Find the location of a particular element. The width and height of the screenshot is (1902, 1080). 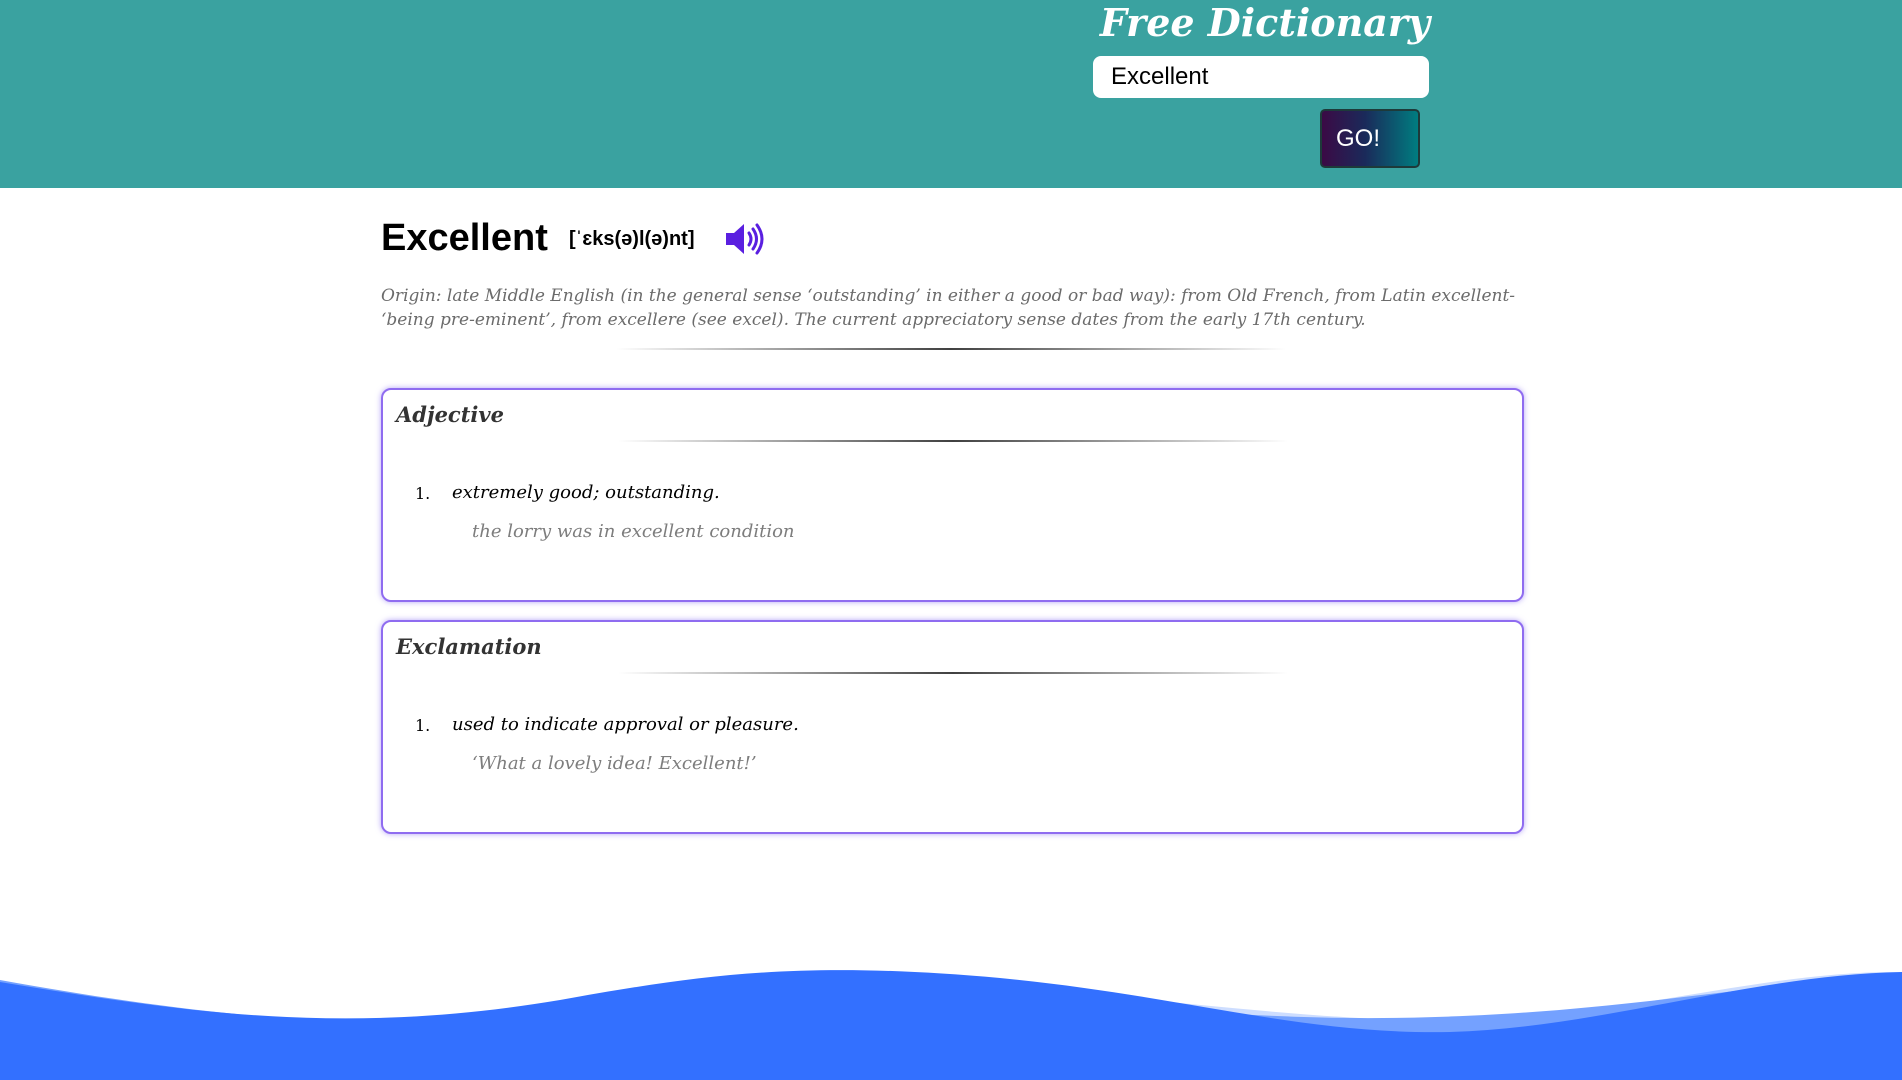

search-input is located at coordinates (1261, 77).